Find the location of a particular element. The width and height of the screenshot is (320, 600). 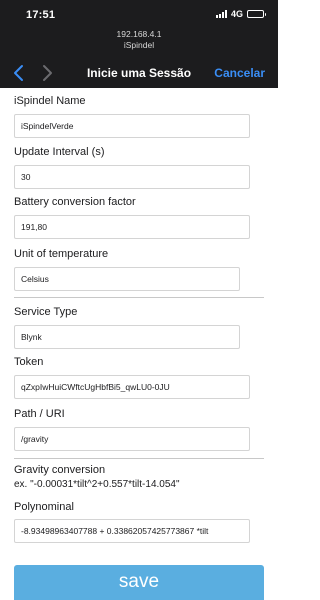

address-bar: 192.168.4.1 iSpindel is located at coordinates (139, 40).